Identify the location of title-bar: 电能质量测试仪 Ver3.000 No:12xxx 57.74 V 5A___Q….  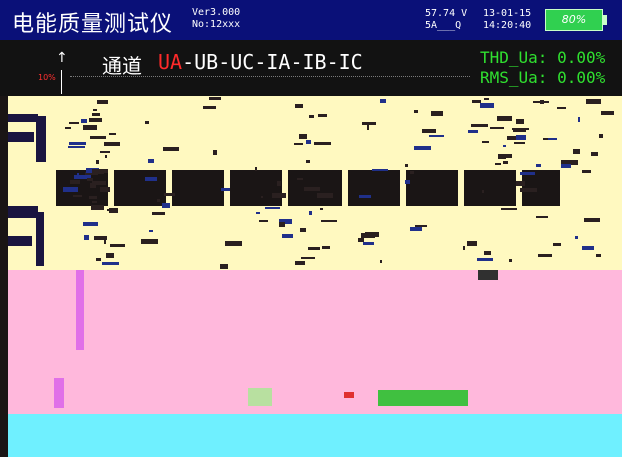
(311, 20).